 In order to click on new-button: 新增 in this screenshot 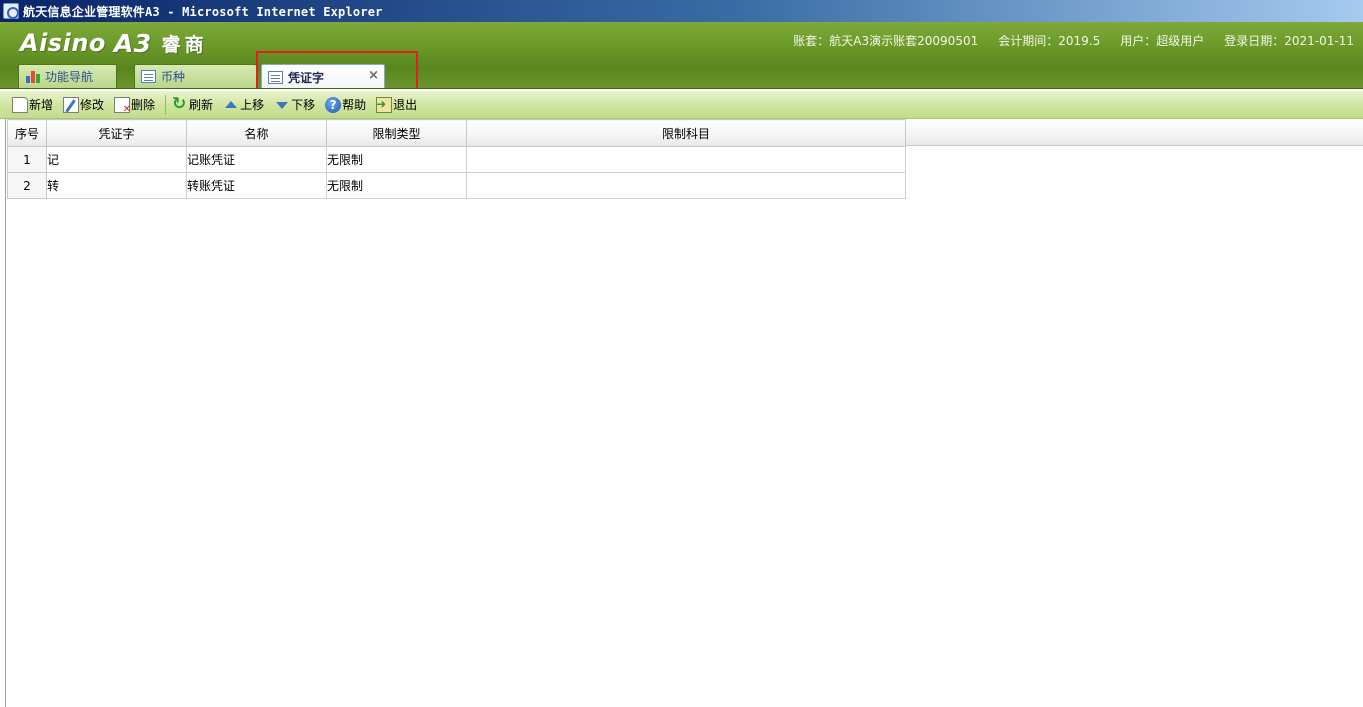, I will do `click(32, 105)`.